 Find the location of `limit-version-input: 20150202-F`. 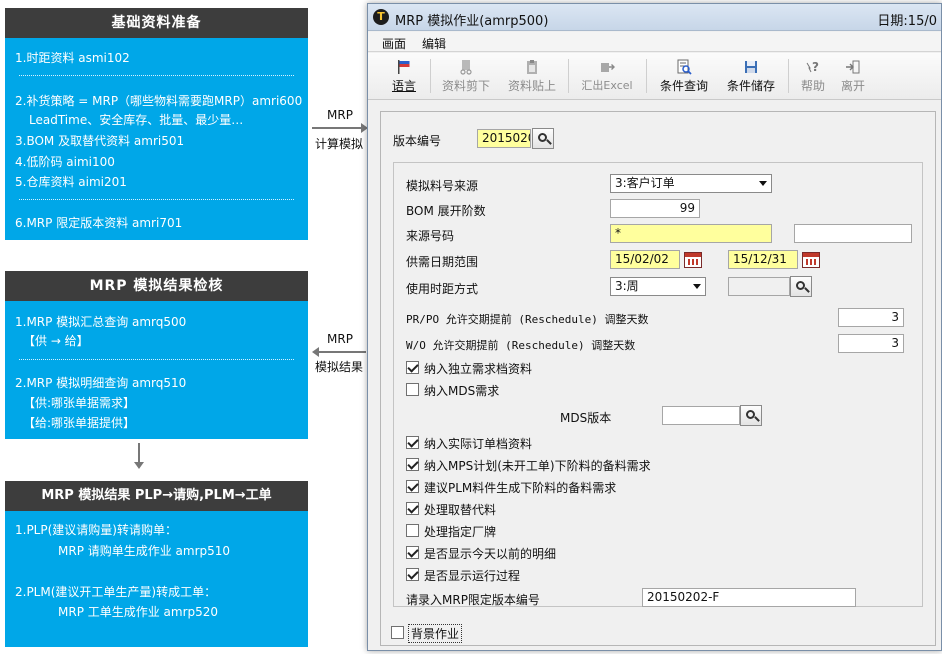

limit-version-input: 20150202-F is located at coordinates (749, 597).